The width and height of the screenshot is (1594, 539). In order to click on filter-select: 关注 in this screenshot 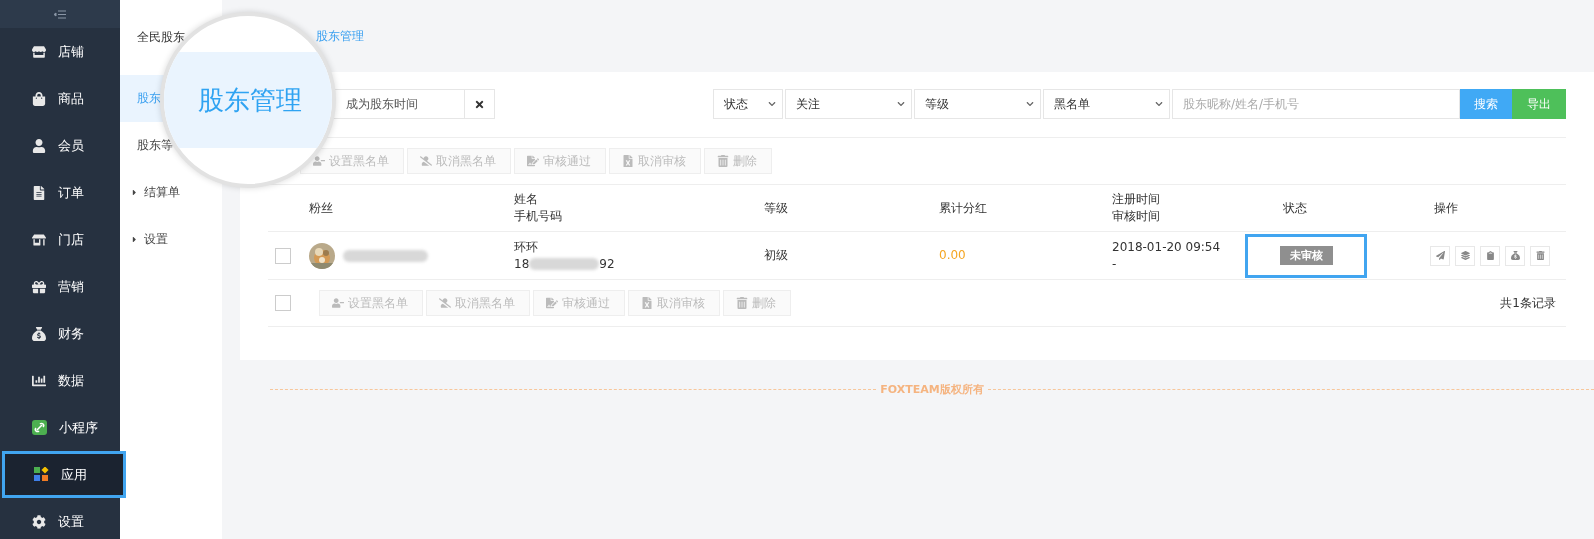, I will do `click(848, 104)`.